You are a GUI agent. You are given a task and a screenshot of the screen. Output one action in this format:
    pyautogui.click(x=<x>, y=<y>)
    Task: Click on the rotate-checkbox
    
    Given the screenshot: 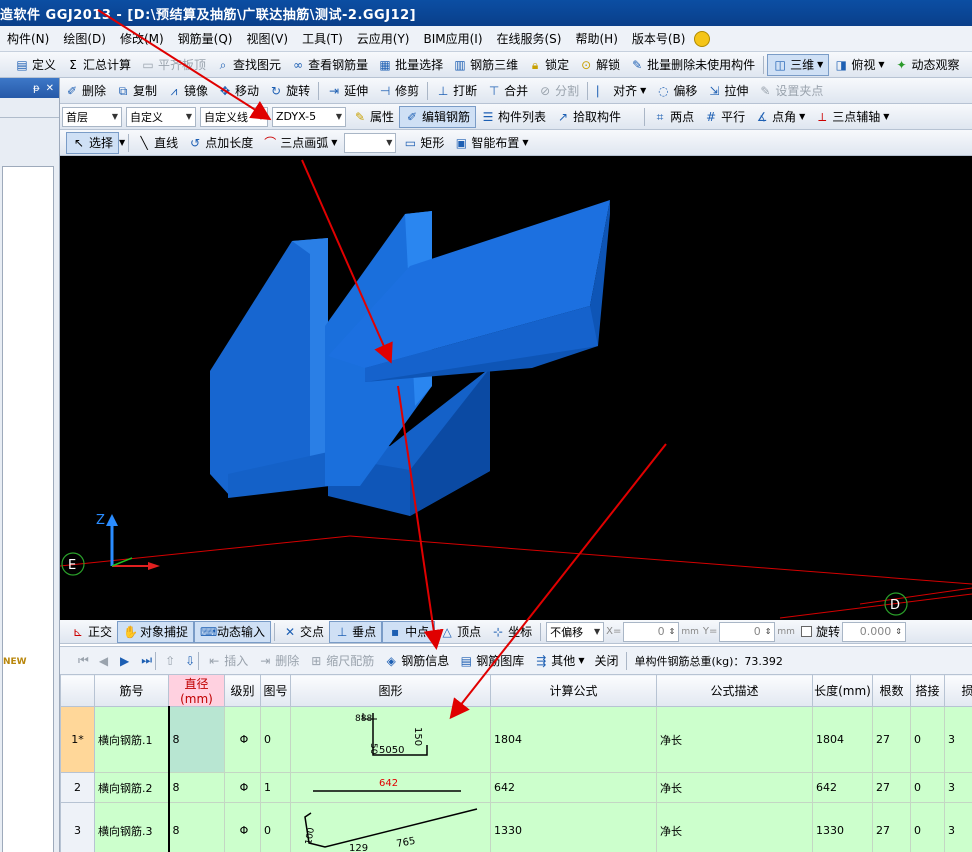 What is the action you would take?
    pyautogui.click(x=806, y=631)
    